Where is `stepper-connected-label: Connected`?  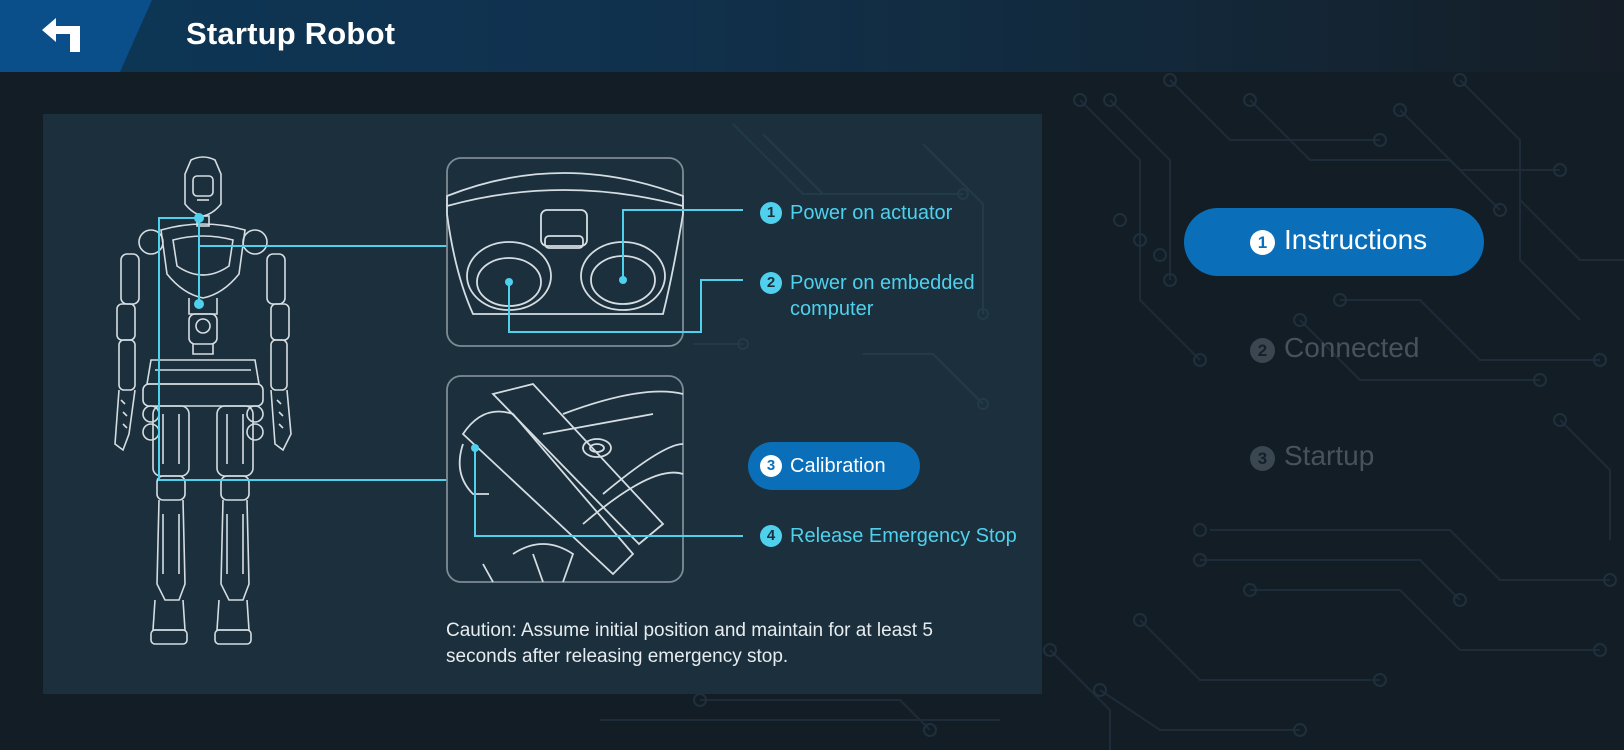 stepper-connected-label: Connected is located at coordinates (1352, 347).